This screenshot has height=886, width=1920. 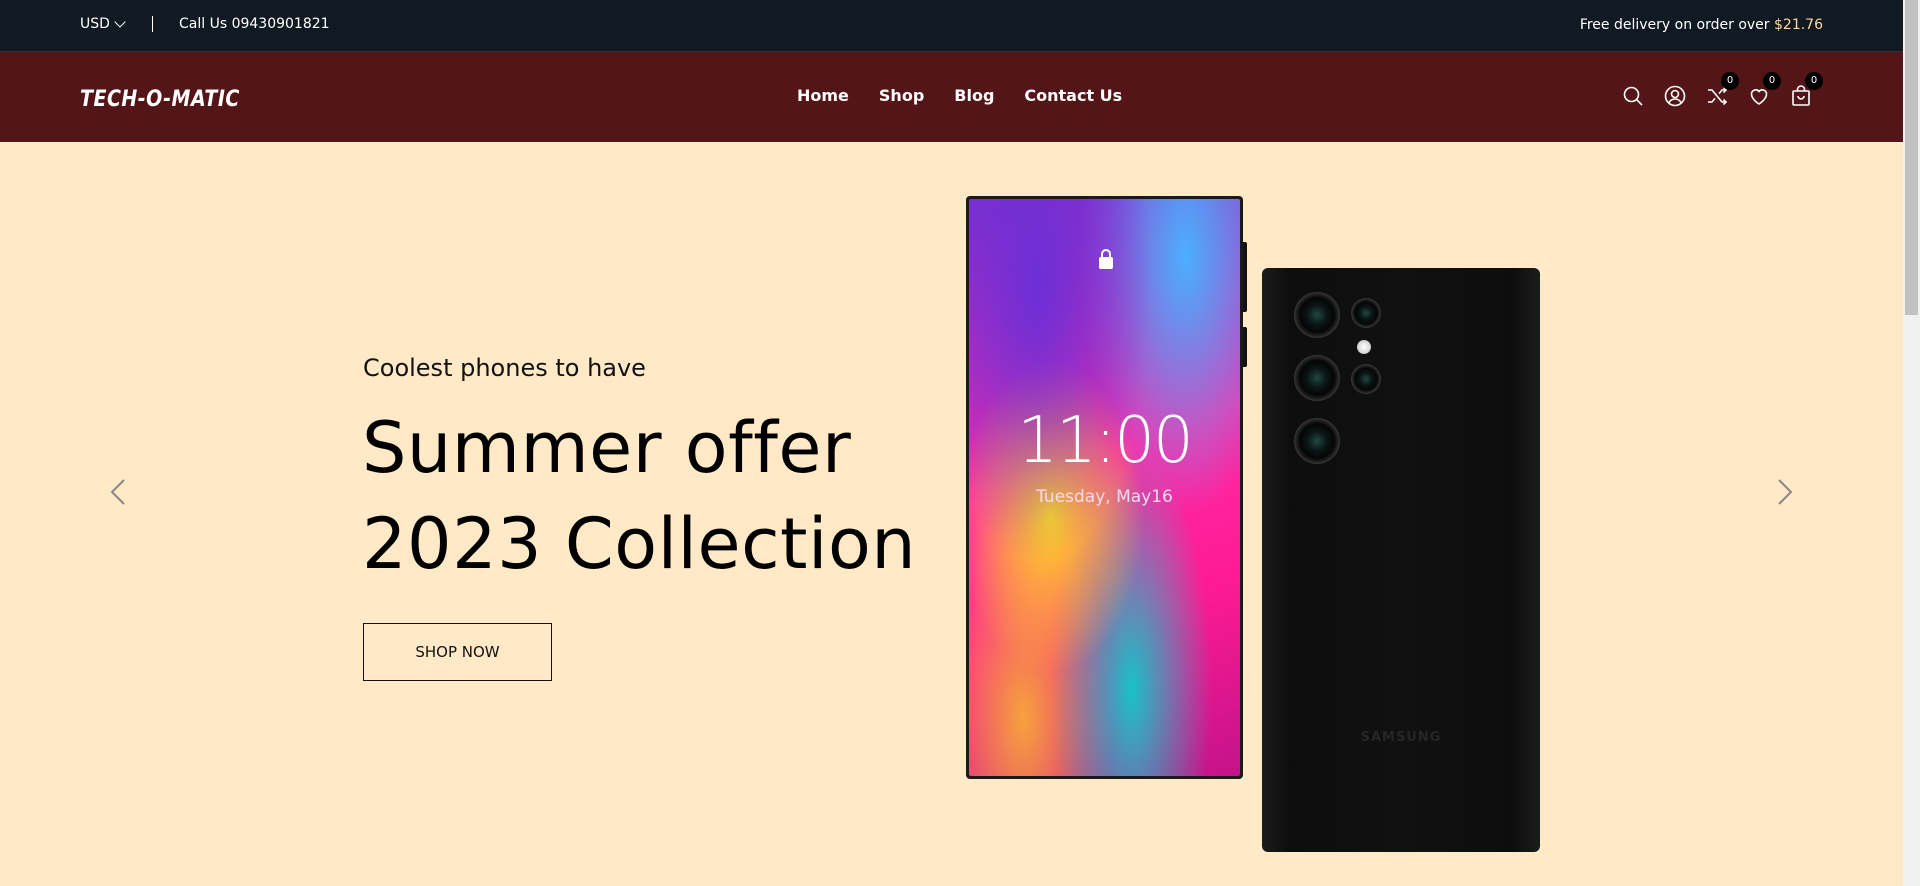 What do you see at coordinates (1401, 737) in the screenshot?
I see `phone-brand: SAMSUNG` at bounding box center [1401, 737].